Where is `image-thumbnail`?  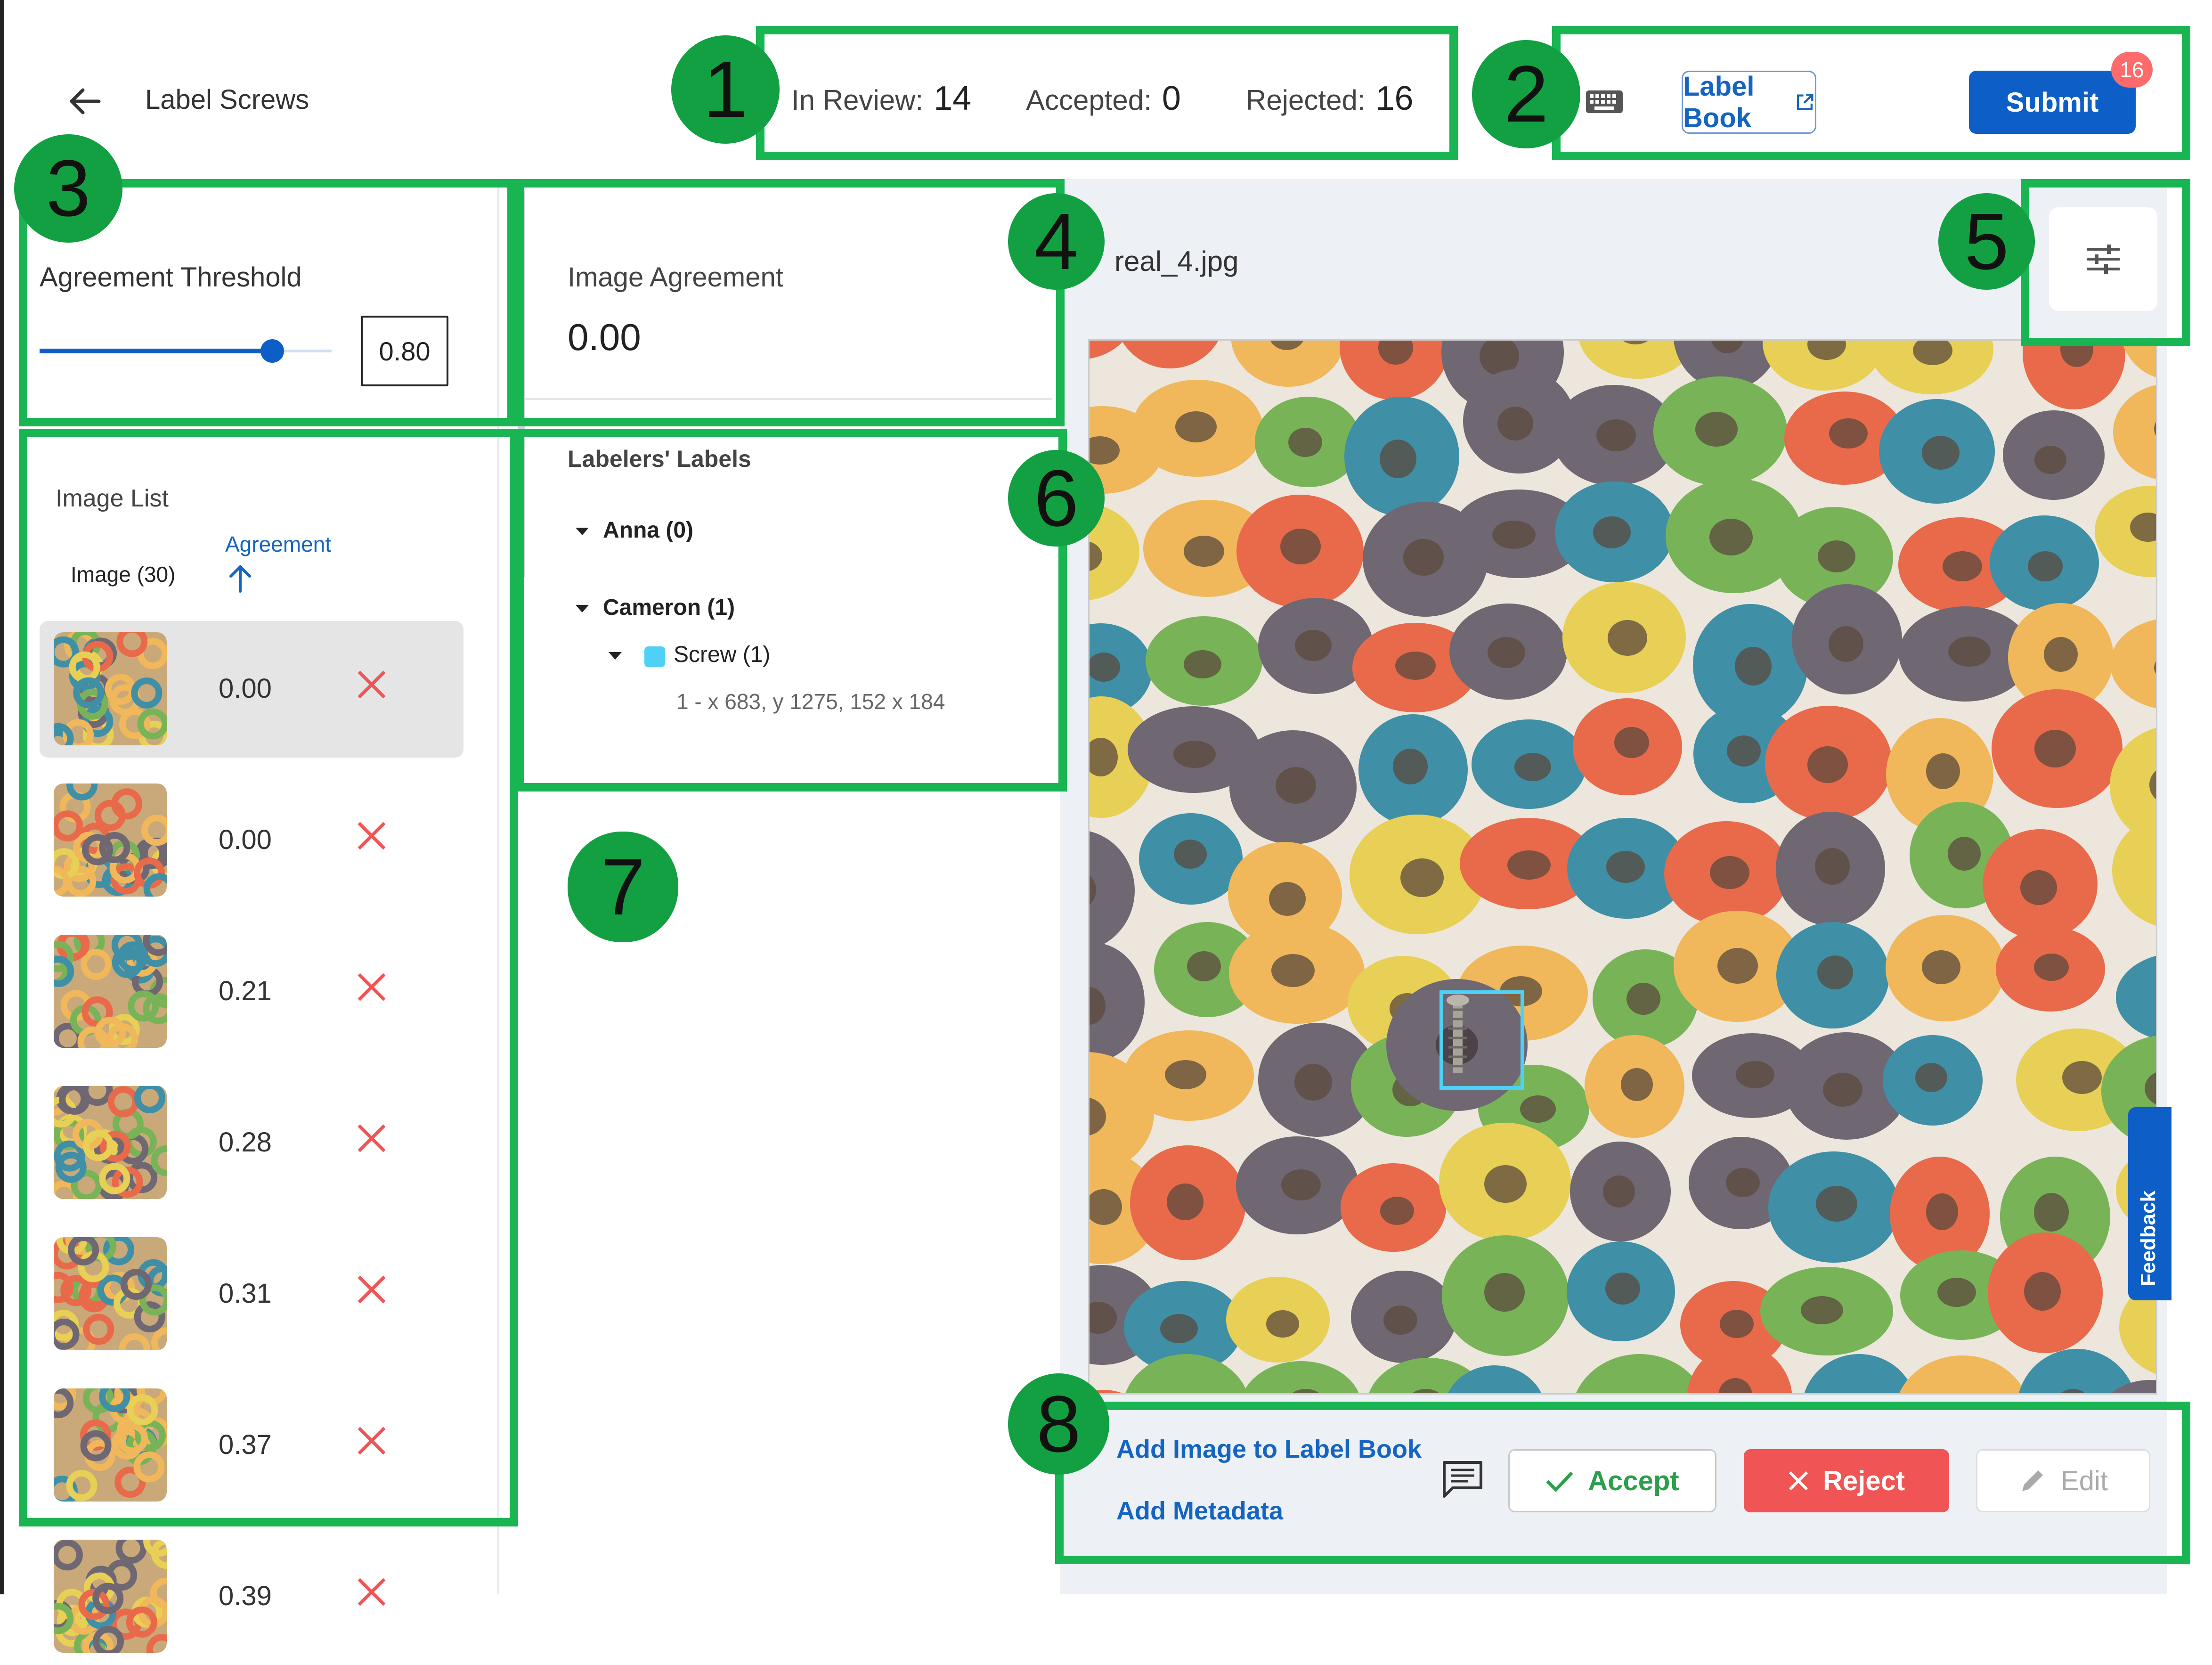
image-thumbnail is located at coordinates (110, 1597).